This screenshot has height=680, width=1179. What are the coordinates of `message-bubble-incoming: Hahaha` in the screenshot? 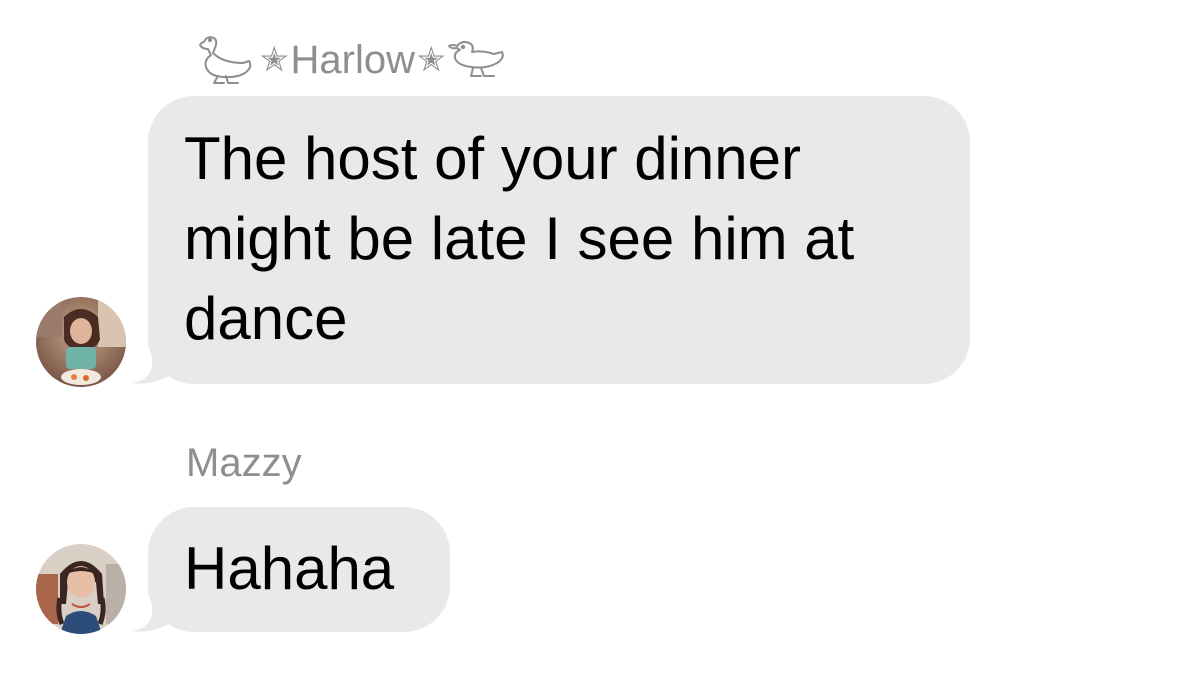 It's located at (299, 569).